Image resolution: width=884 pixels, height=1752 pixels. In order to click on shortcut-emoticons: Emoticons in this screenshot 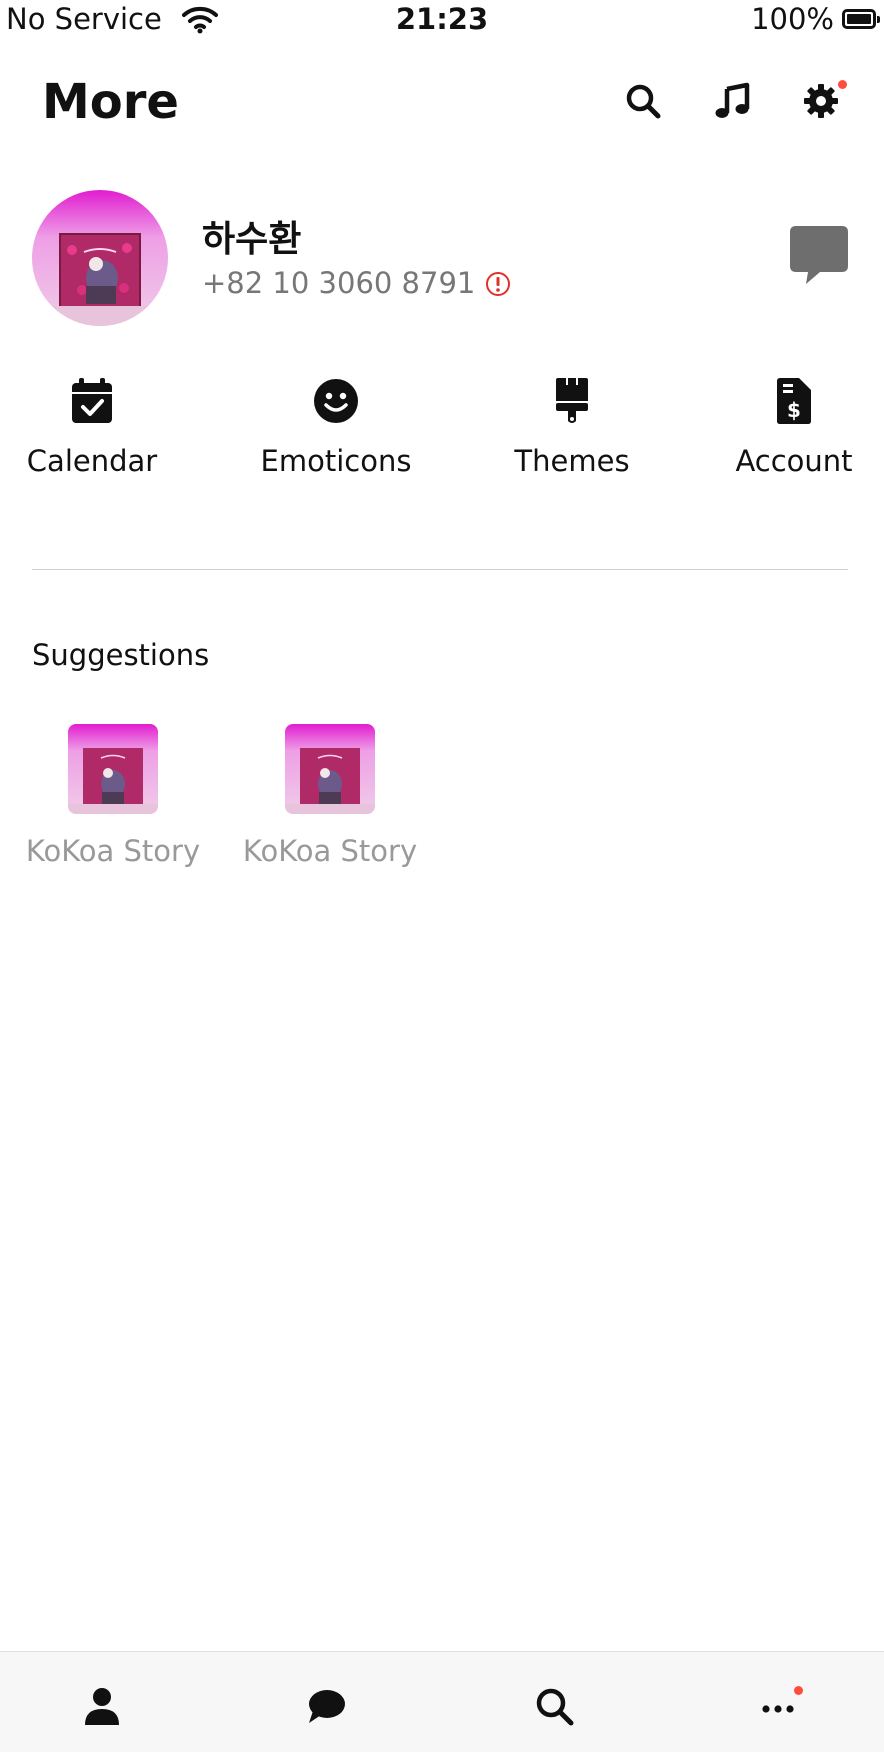, I will do `click(336, 427)`.